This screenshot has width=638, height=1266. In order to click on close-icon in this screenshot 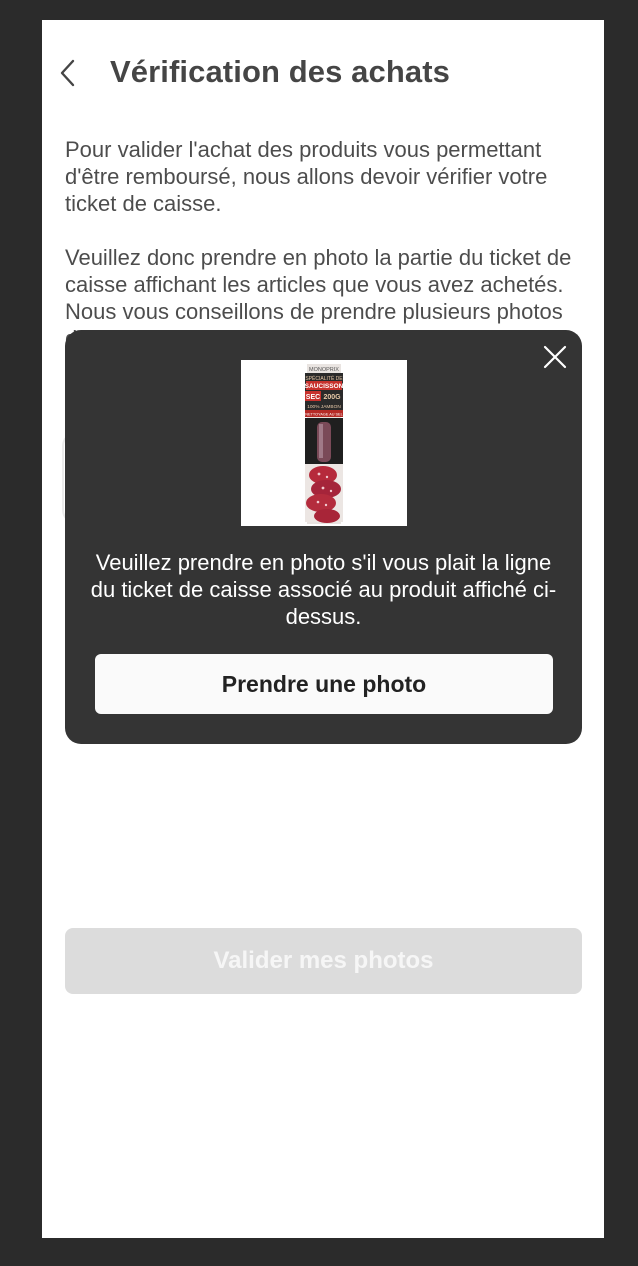, I will do `click(555, 357)`.